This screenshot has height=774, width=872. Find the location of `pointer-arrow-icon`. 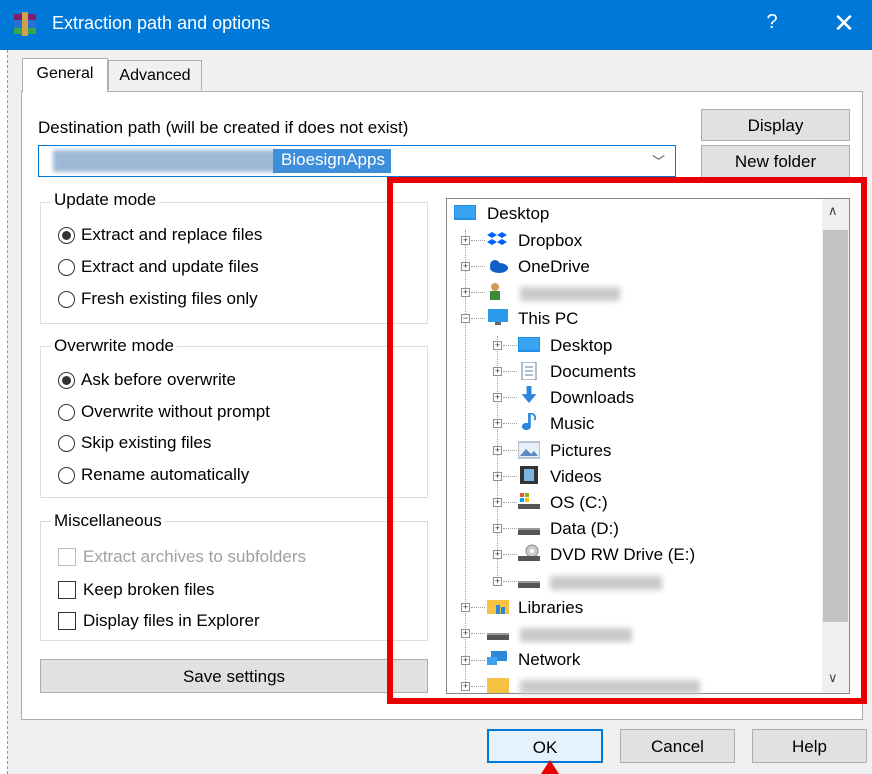

pointer-arrow-icon is located at coordinates (550, 767).